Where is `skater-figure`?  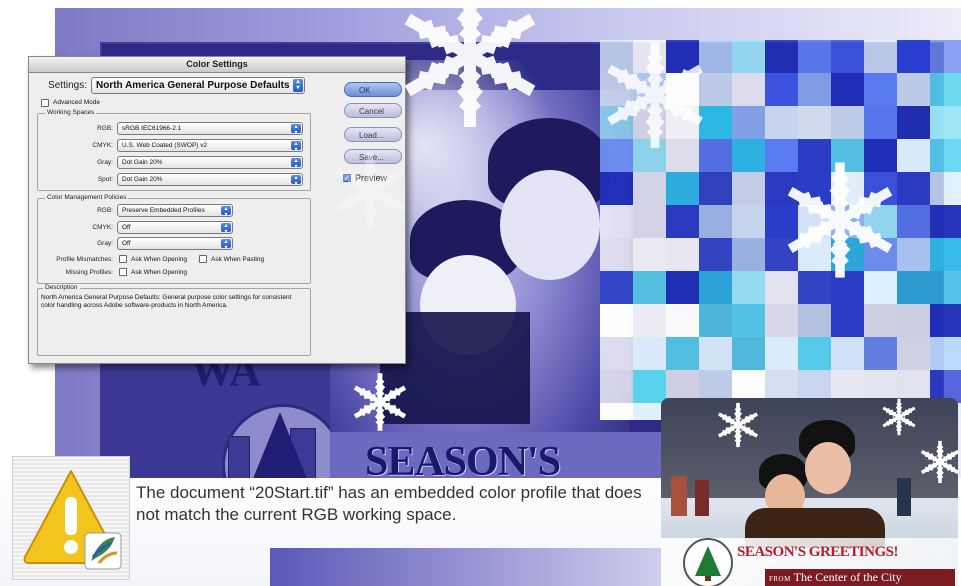 skater-figure is located at coordinates (679, 496).